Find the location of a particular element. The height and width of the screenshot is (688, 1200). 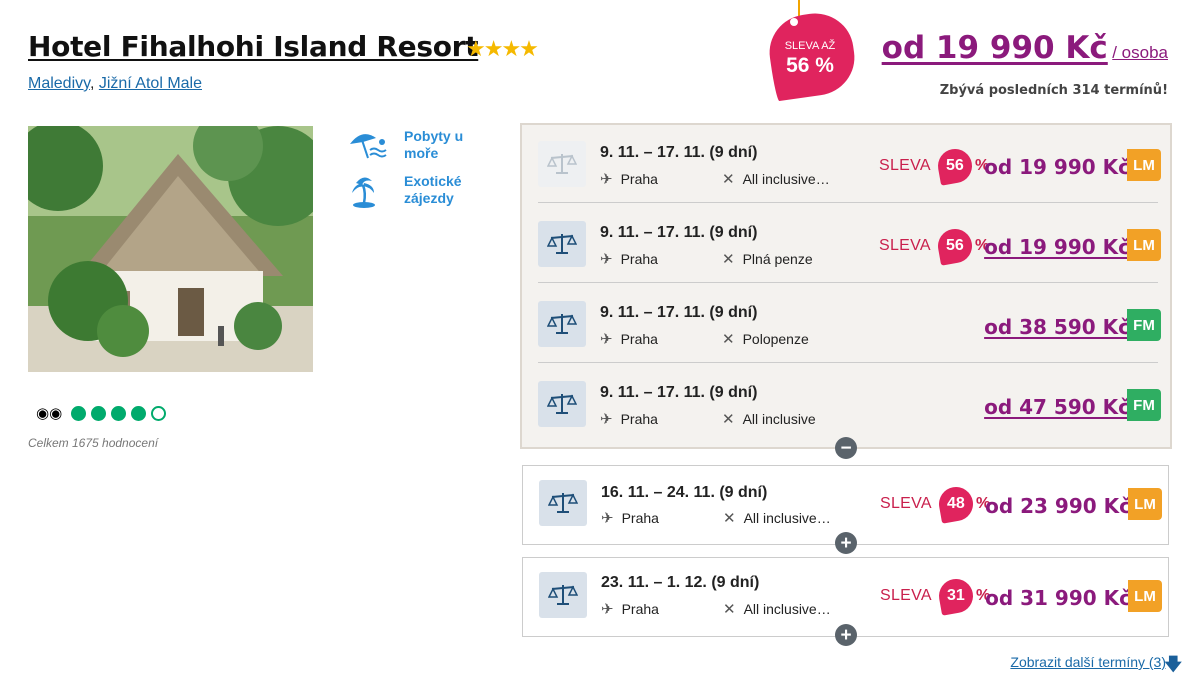

region-link: Jižní Atol Male is located at coordinates (150, 83).